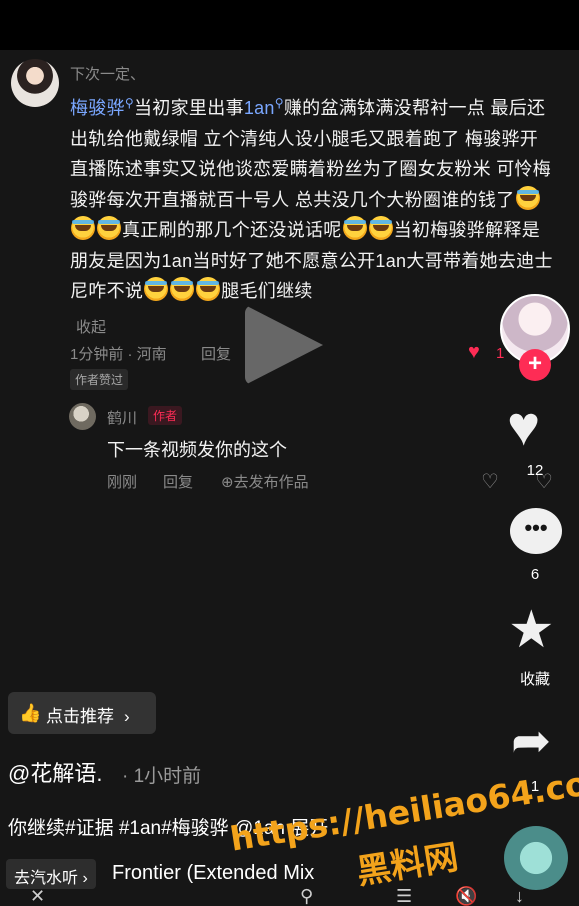 Image resolution: width=579 pixels, height=906 pixels. Describe the element at coordinates (216, 353) in the screenshot. I see `reply-button: 回复` at that location.